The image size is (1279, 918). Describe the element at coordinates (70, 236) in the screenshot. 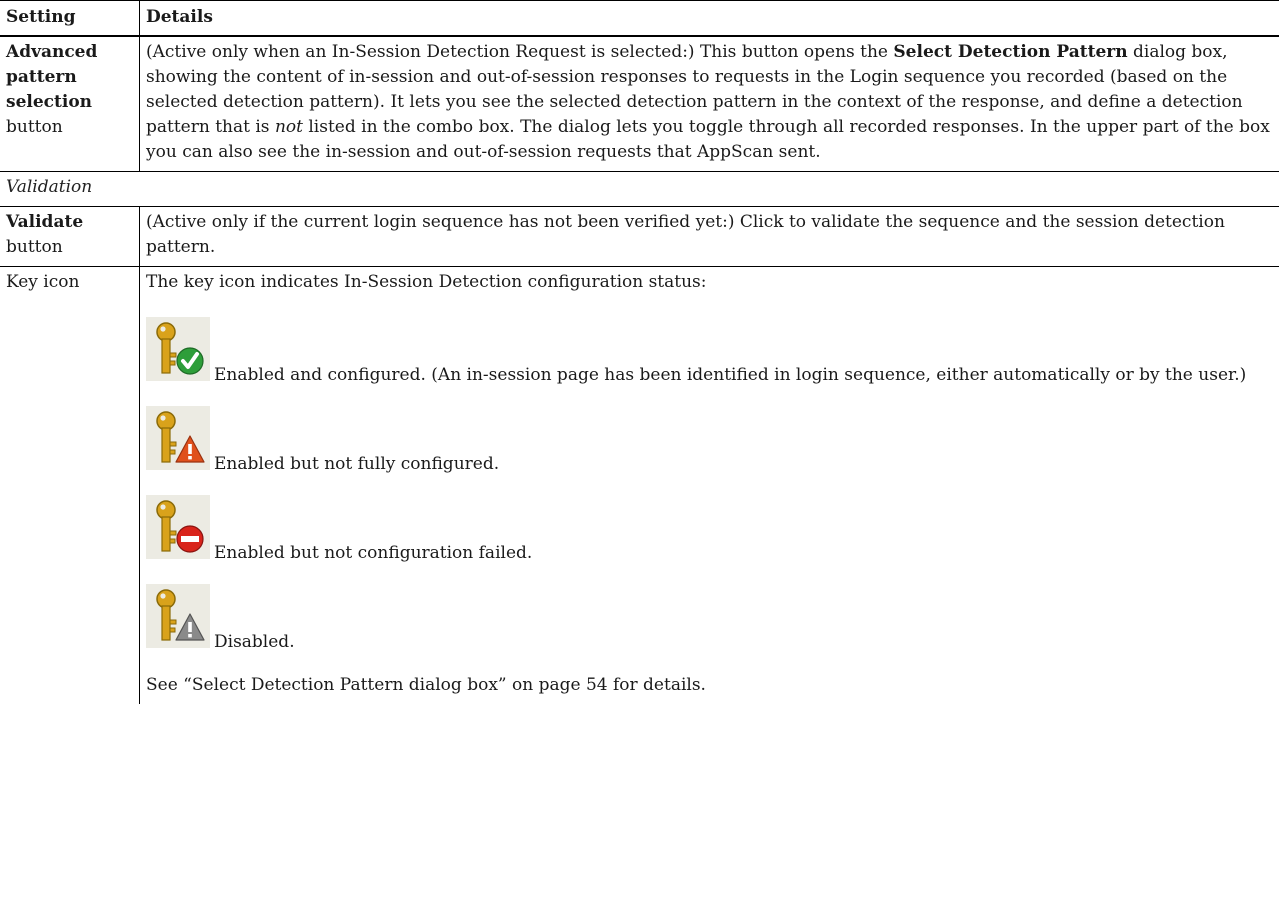

I see `setting-validate: Validate button` at that location.